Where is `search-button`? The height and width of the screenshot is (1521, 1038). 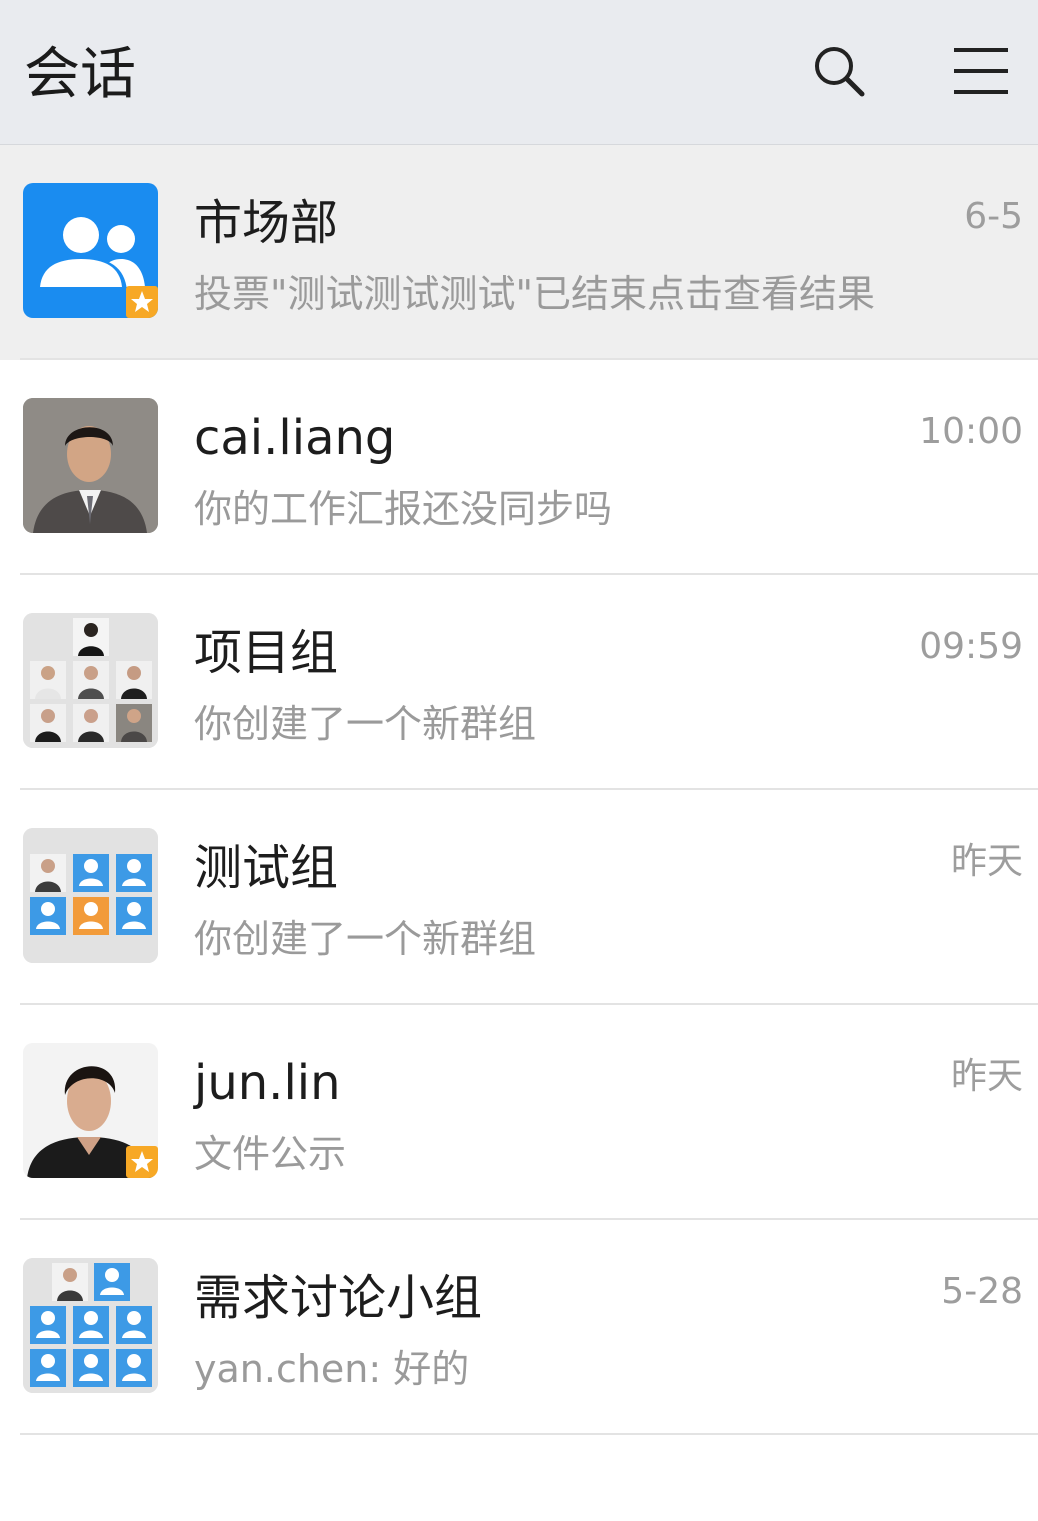
search-button is located at coordinates (840, 72).